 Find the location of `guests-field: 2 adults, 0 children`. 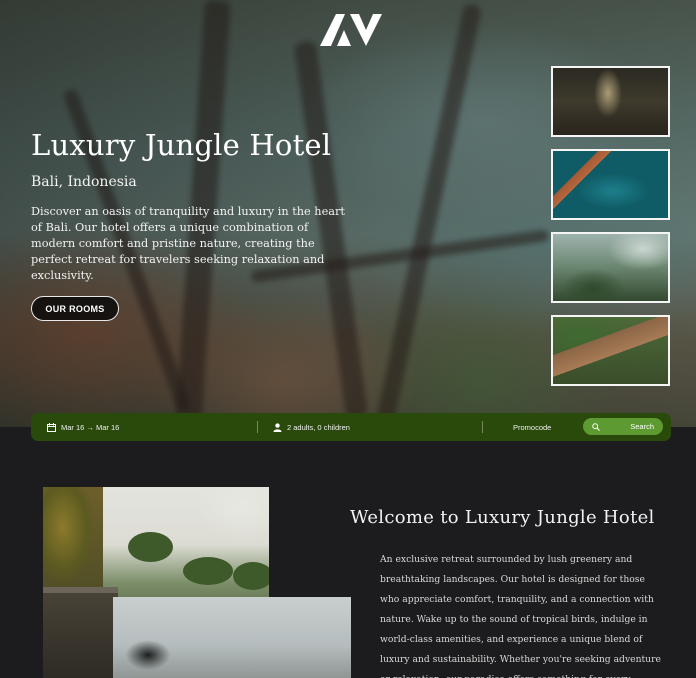

guests-field: 2 adults, 0 children is located at coordinates (311, 427).